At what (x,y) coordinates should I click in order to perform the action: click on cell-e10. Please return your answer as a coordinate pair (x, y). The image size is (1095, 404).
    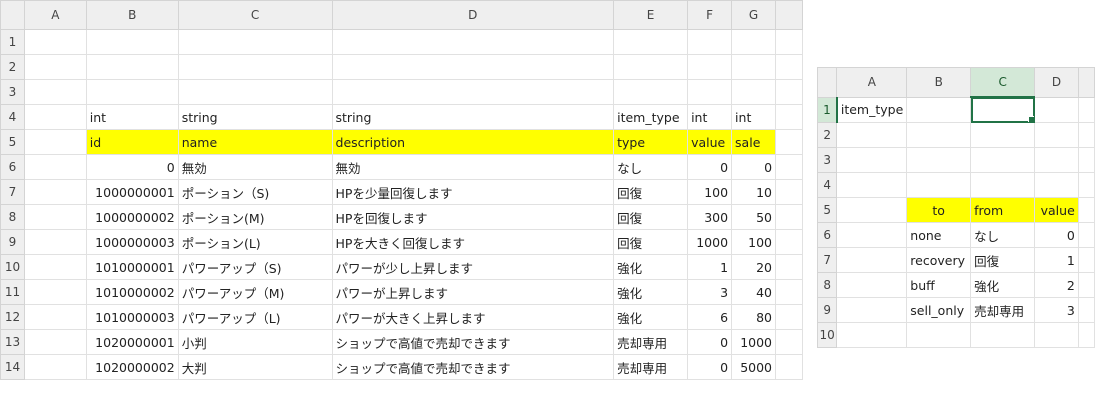
    Looking at the image, I should click on (1086, 335).